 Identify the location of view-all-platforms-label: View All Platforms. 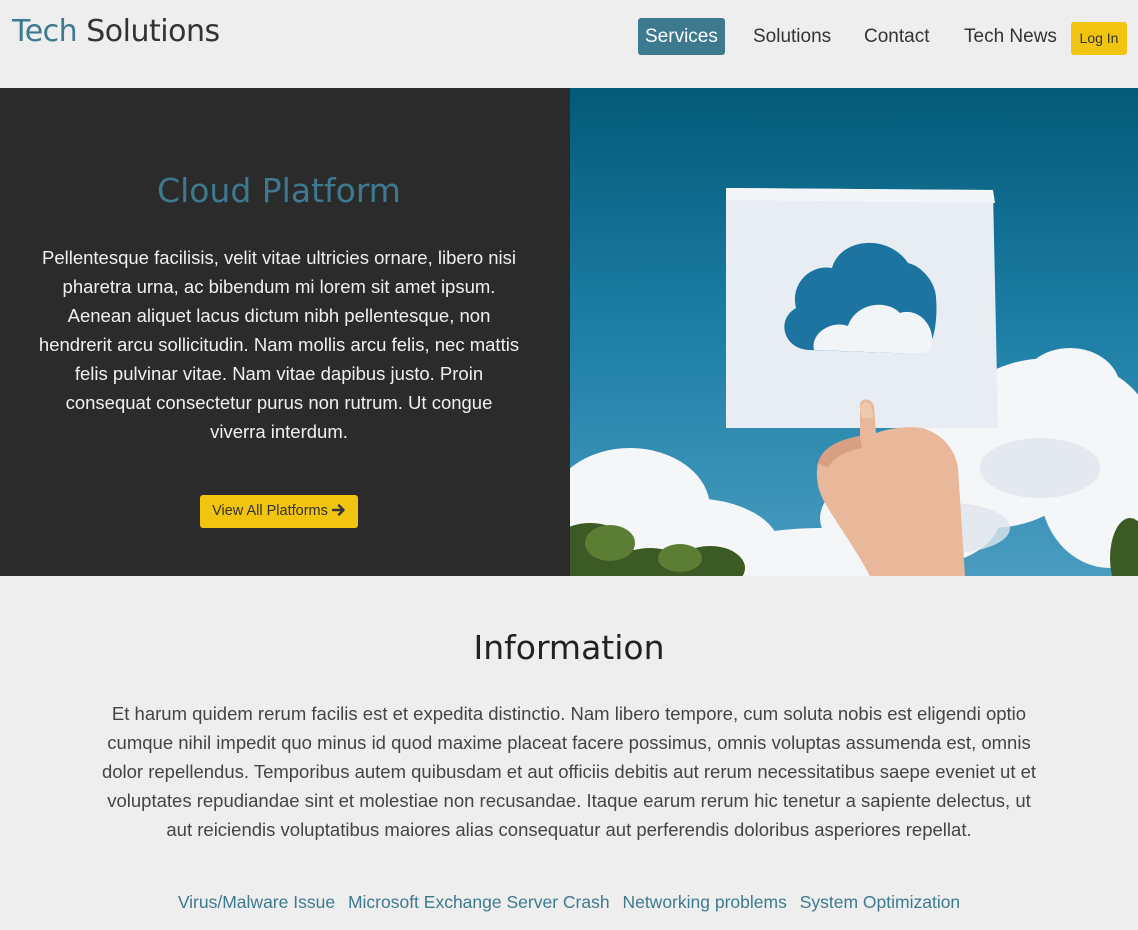
(270, 511).